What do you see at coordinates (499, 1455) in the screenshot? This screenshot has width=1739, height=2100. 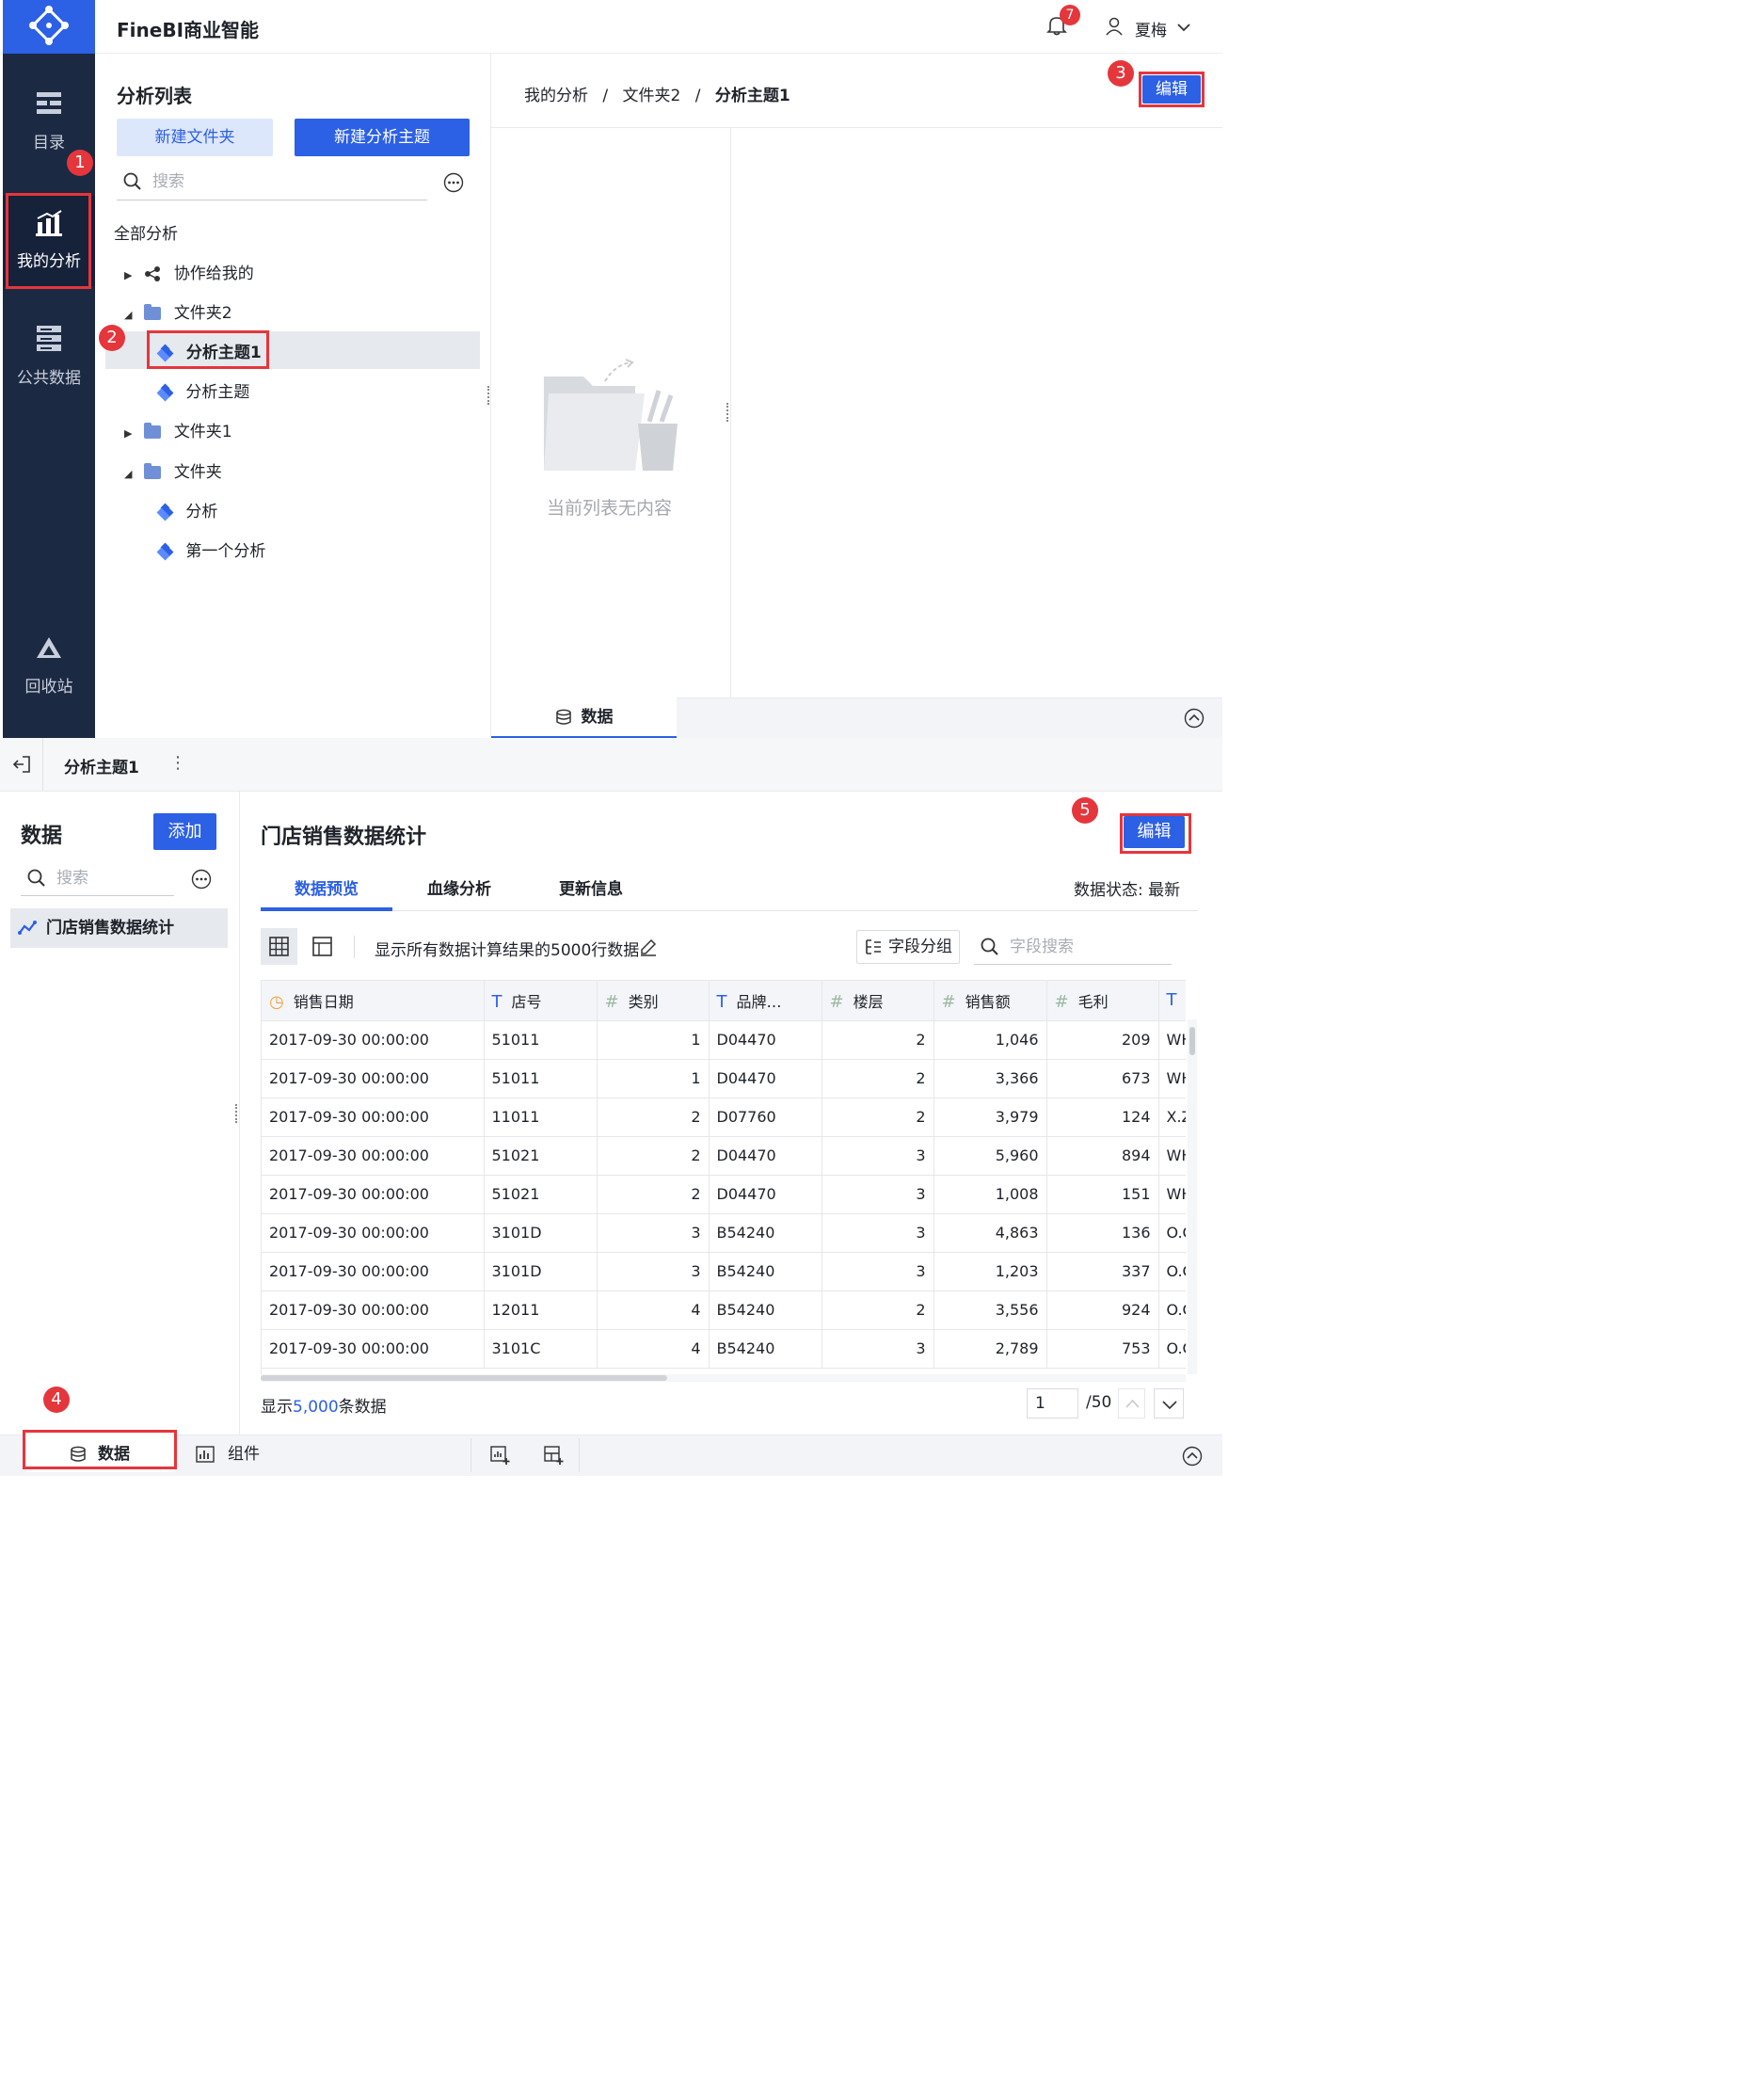 I see `add-component-icon` at bounding box center [499, 1455].